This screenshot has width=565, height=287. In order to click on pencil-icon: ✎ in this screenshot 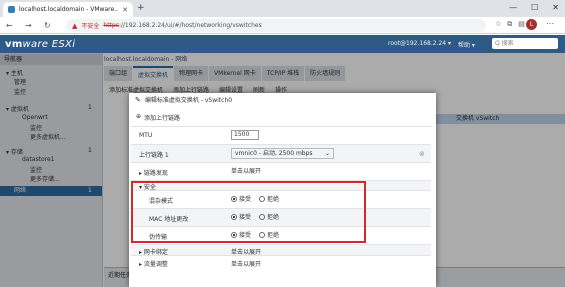, I will do `click(138, 99)`.